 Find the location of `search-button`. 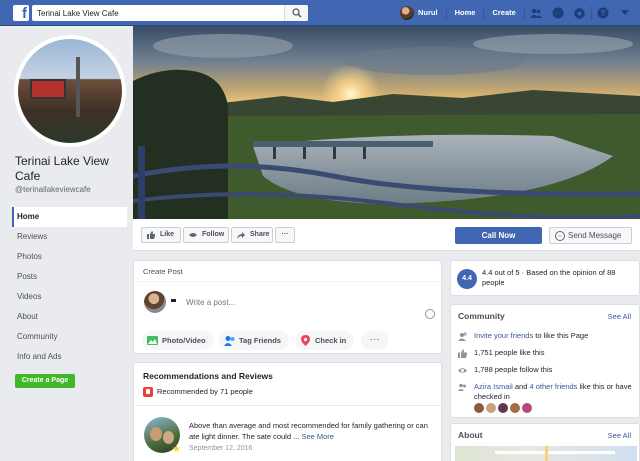

search-button is located at coordinates (296, 13).